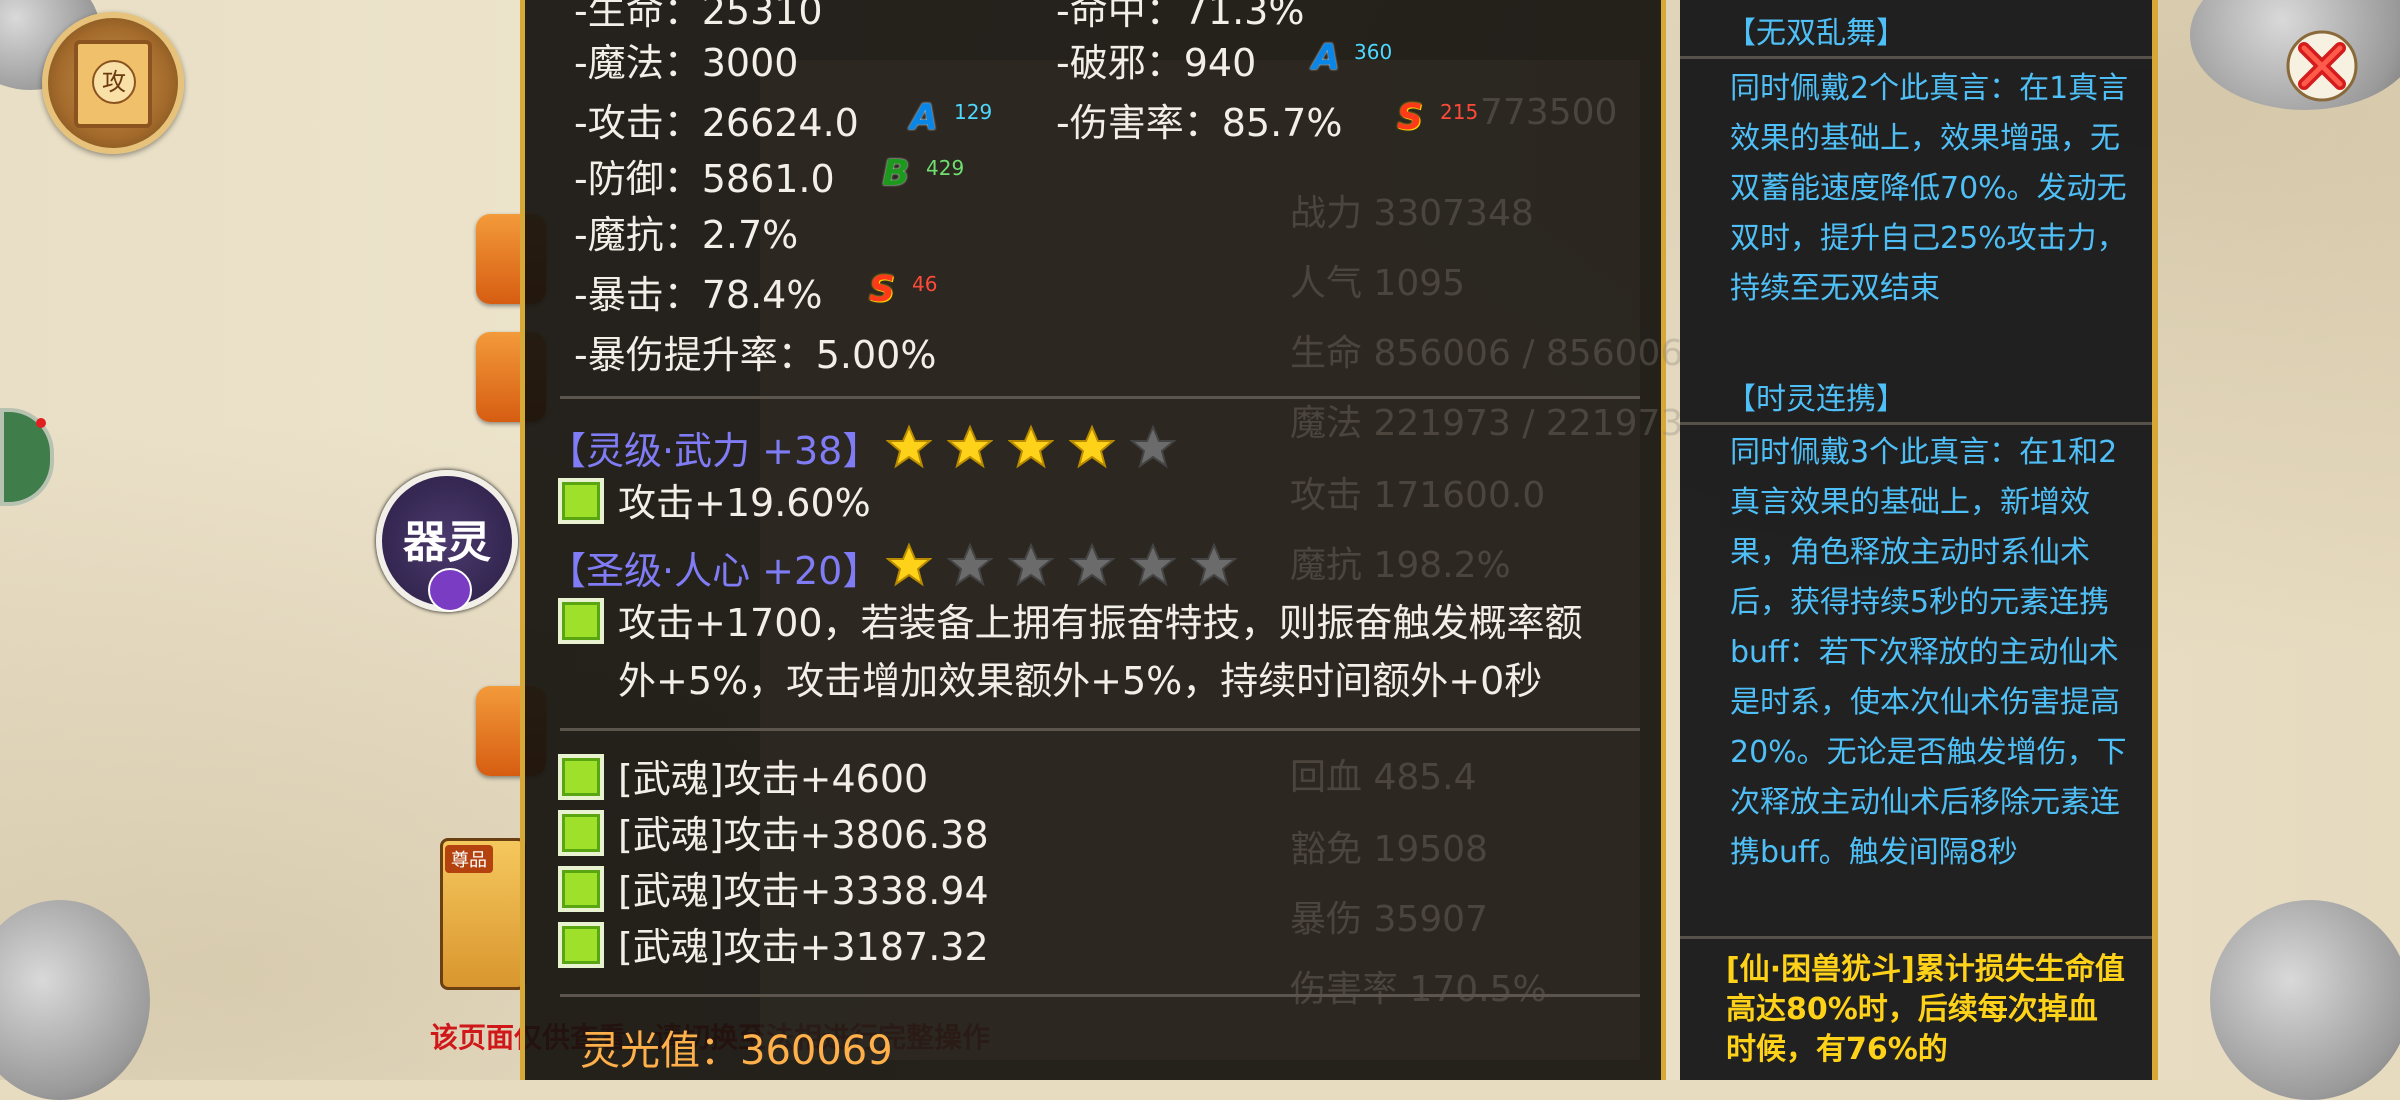  I want to click on wuhun-bonus-4: [武魂]攻击+3187.32, so click(803, 947).